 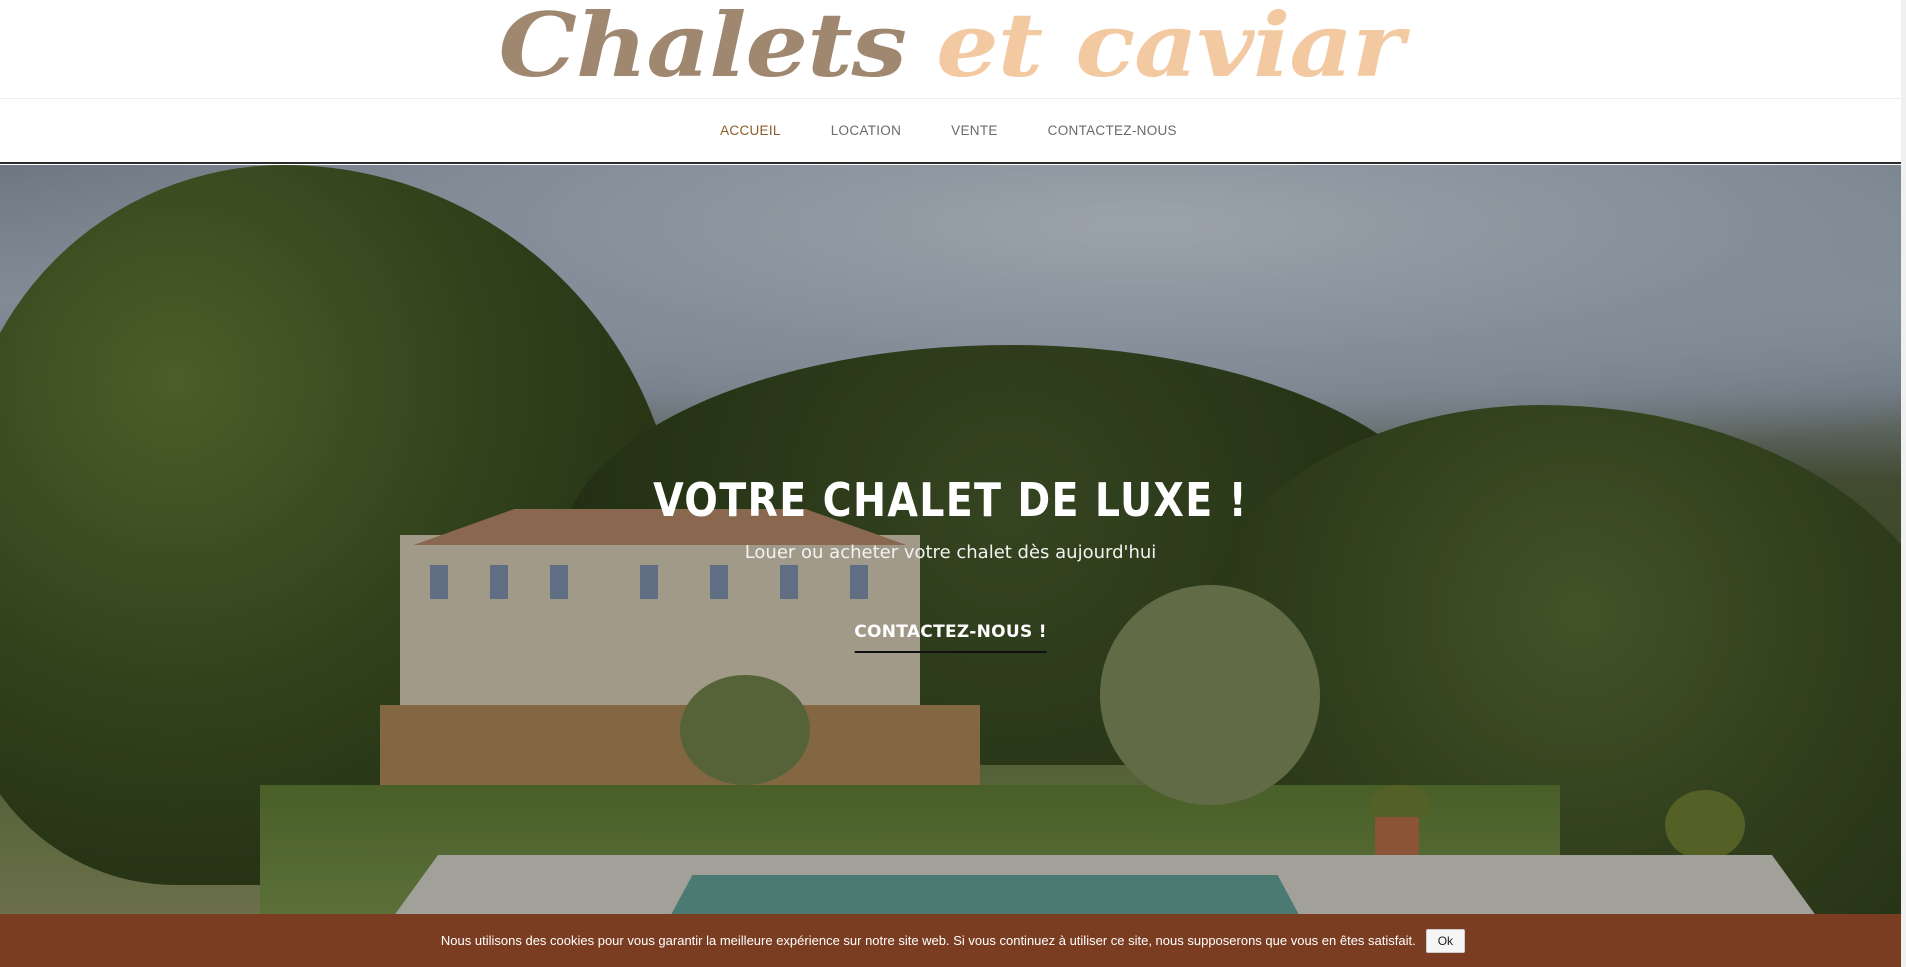 I want to click on nav-item-contactez-nous: CONTACTEZ-NOUS, so click(x=1112, y=130).